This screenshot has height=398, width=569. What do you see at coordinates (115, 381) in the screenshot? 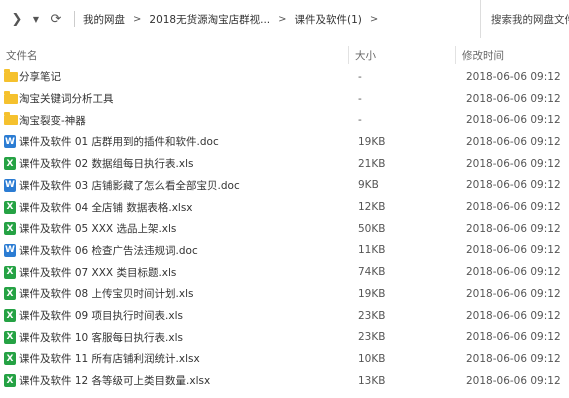
I see `file-name: 课件及软件 12 各等级可上类目数量.xlsx` at bounding box center [115, 381].